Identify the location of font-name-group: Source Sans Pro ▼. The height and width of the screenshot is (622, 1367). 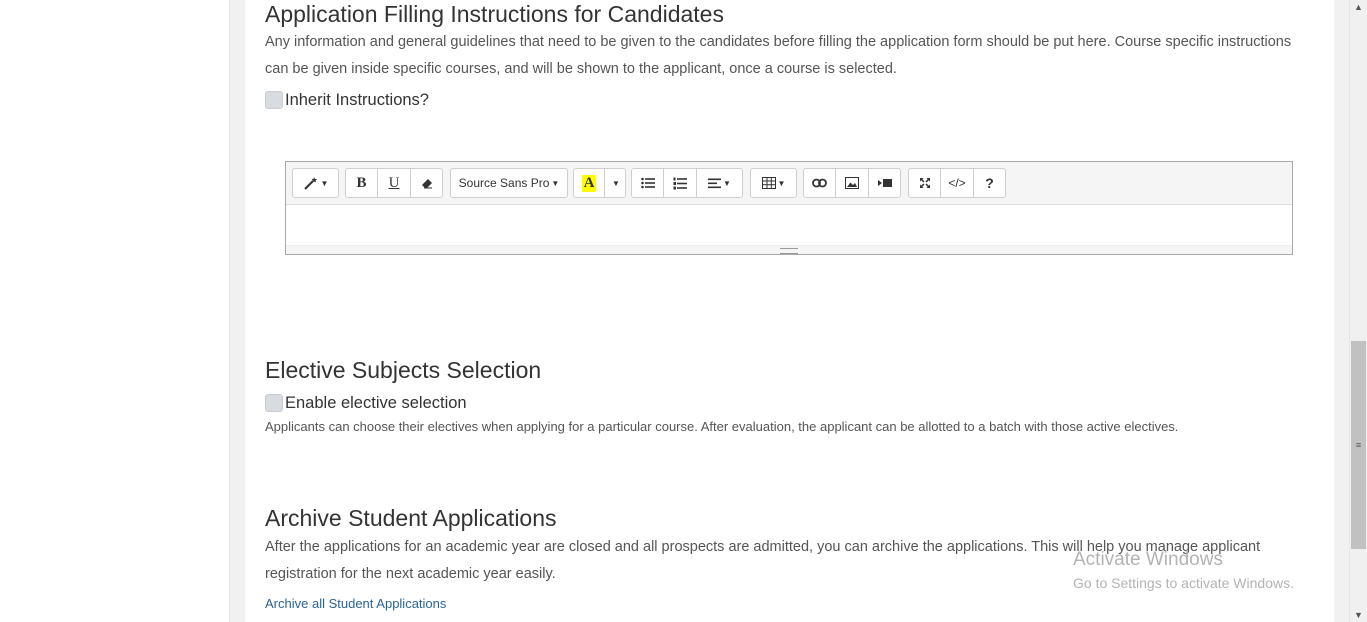
(509, 183).